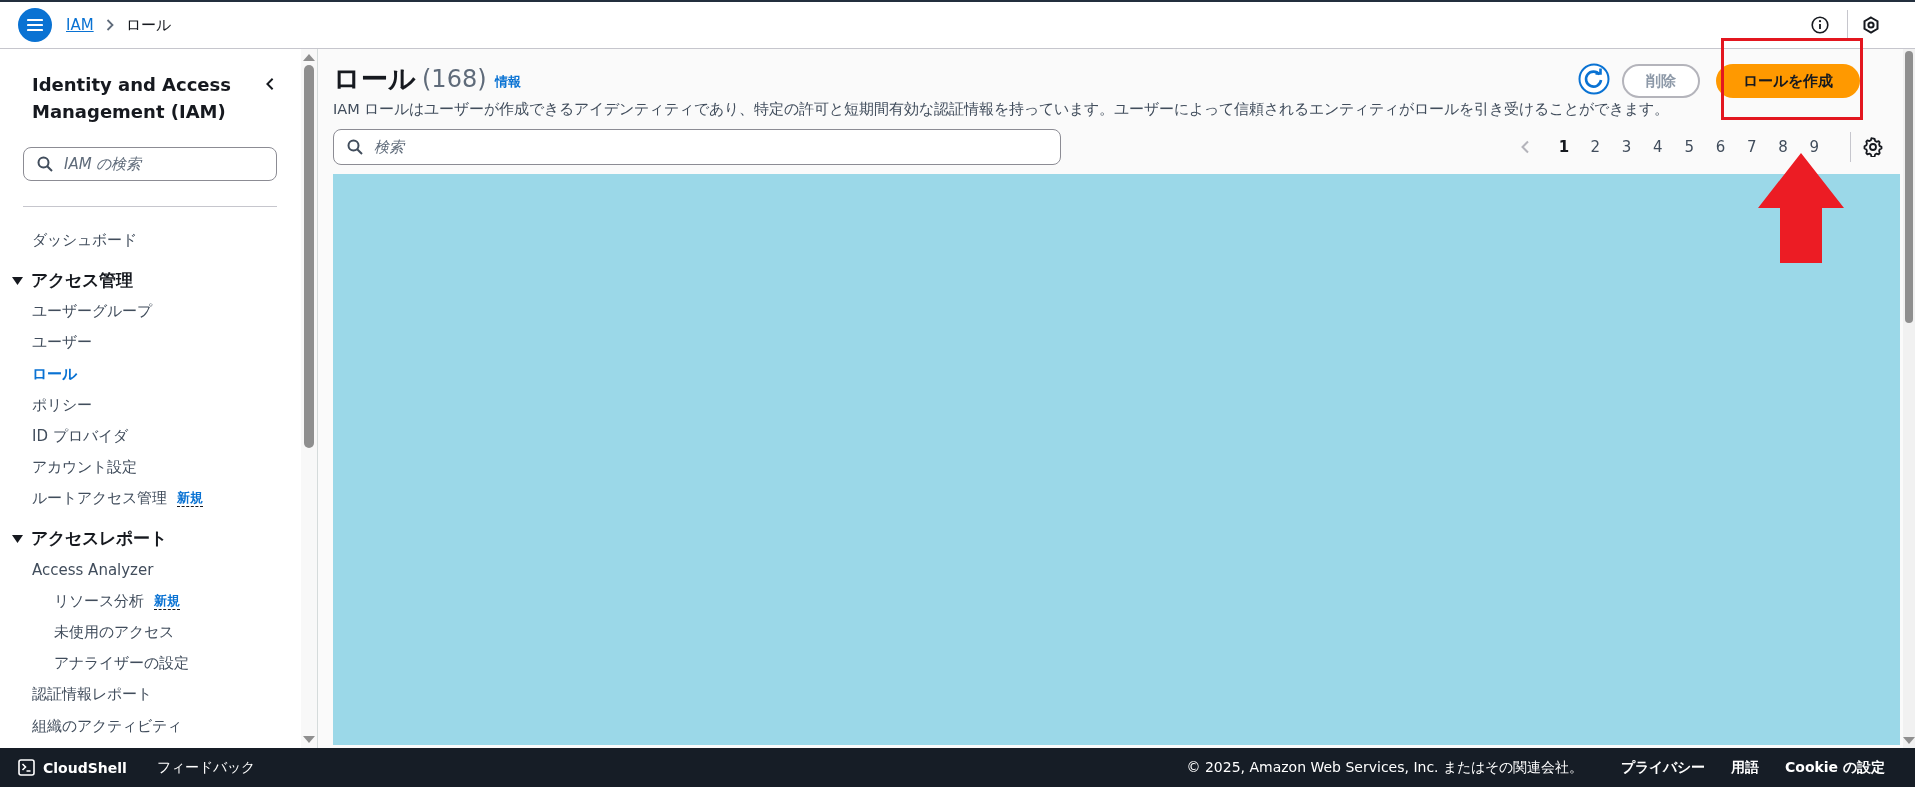 The image size is (1915, 787). Describe the element at coordinates (93, 570) in the screenshot. I see `nav-link: Access Analyzer` at that location.